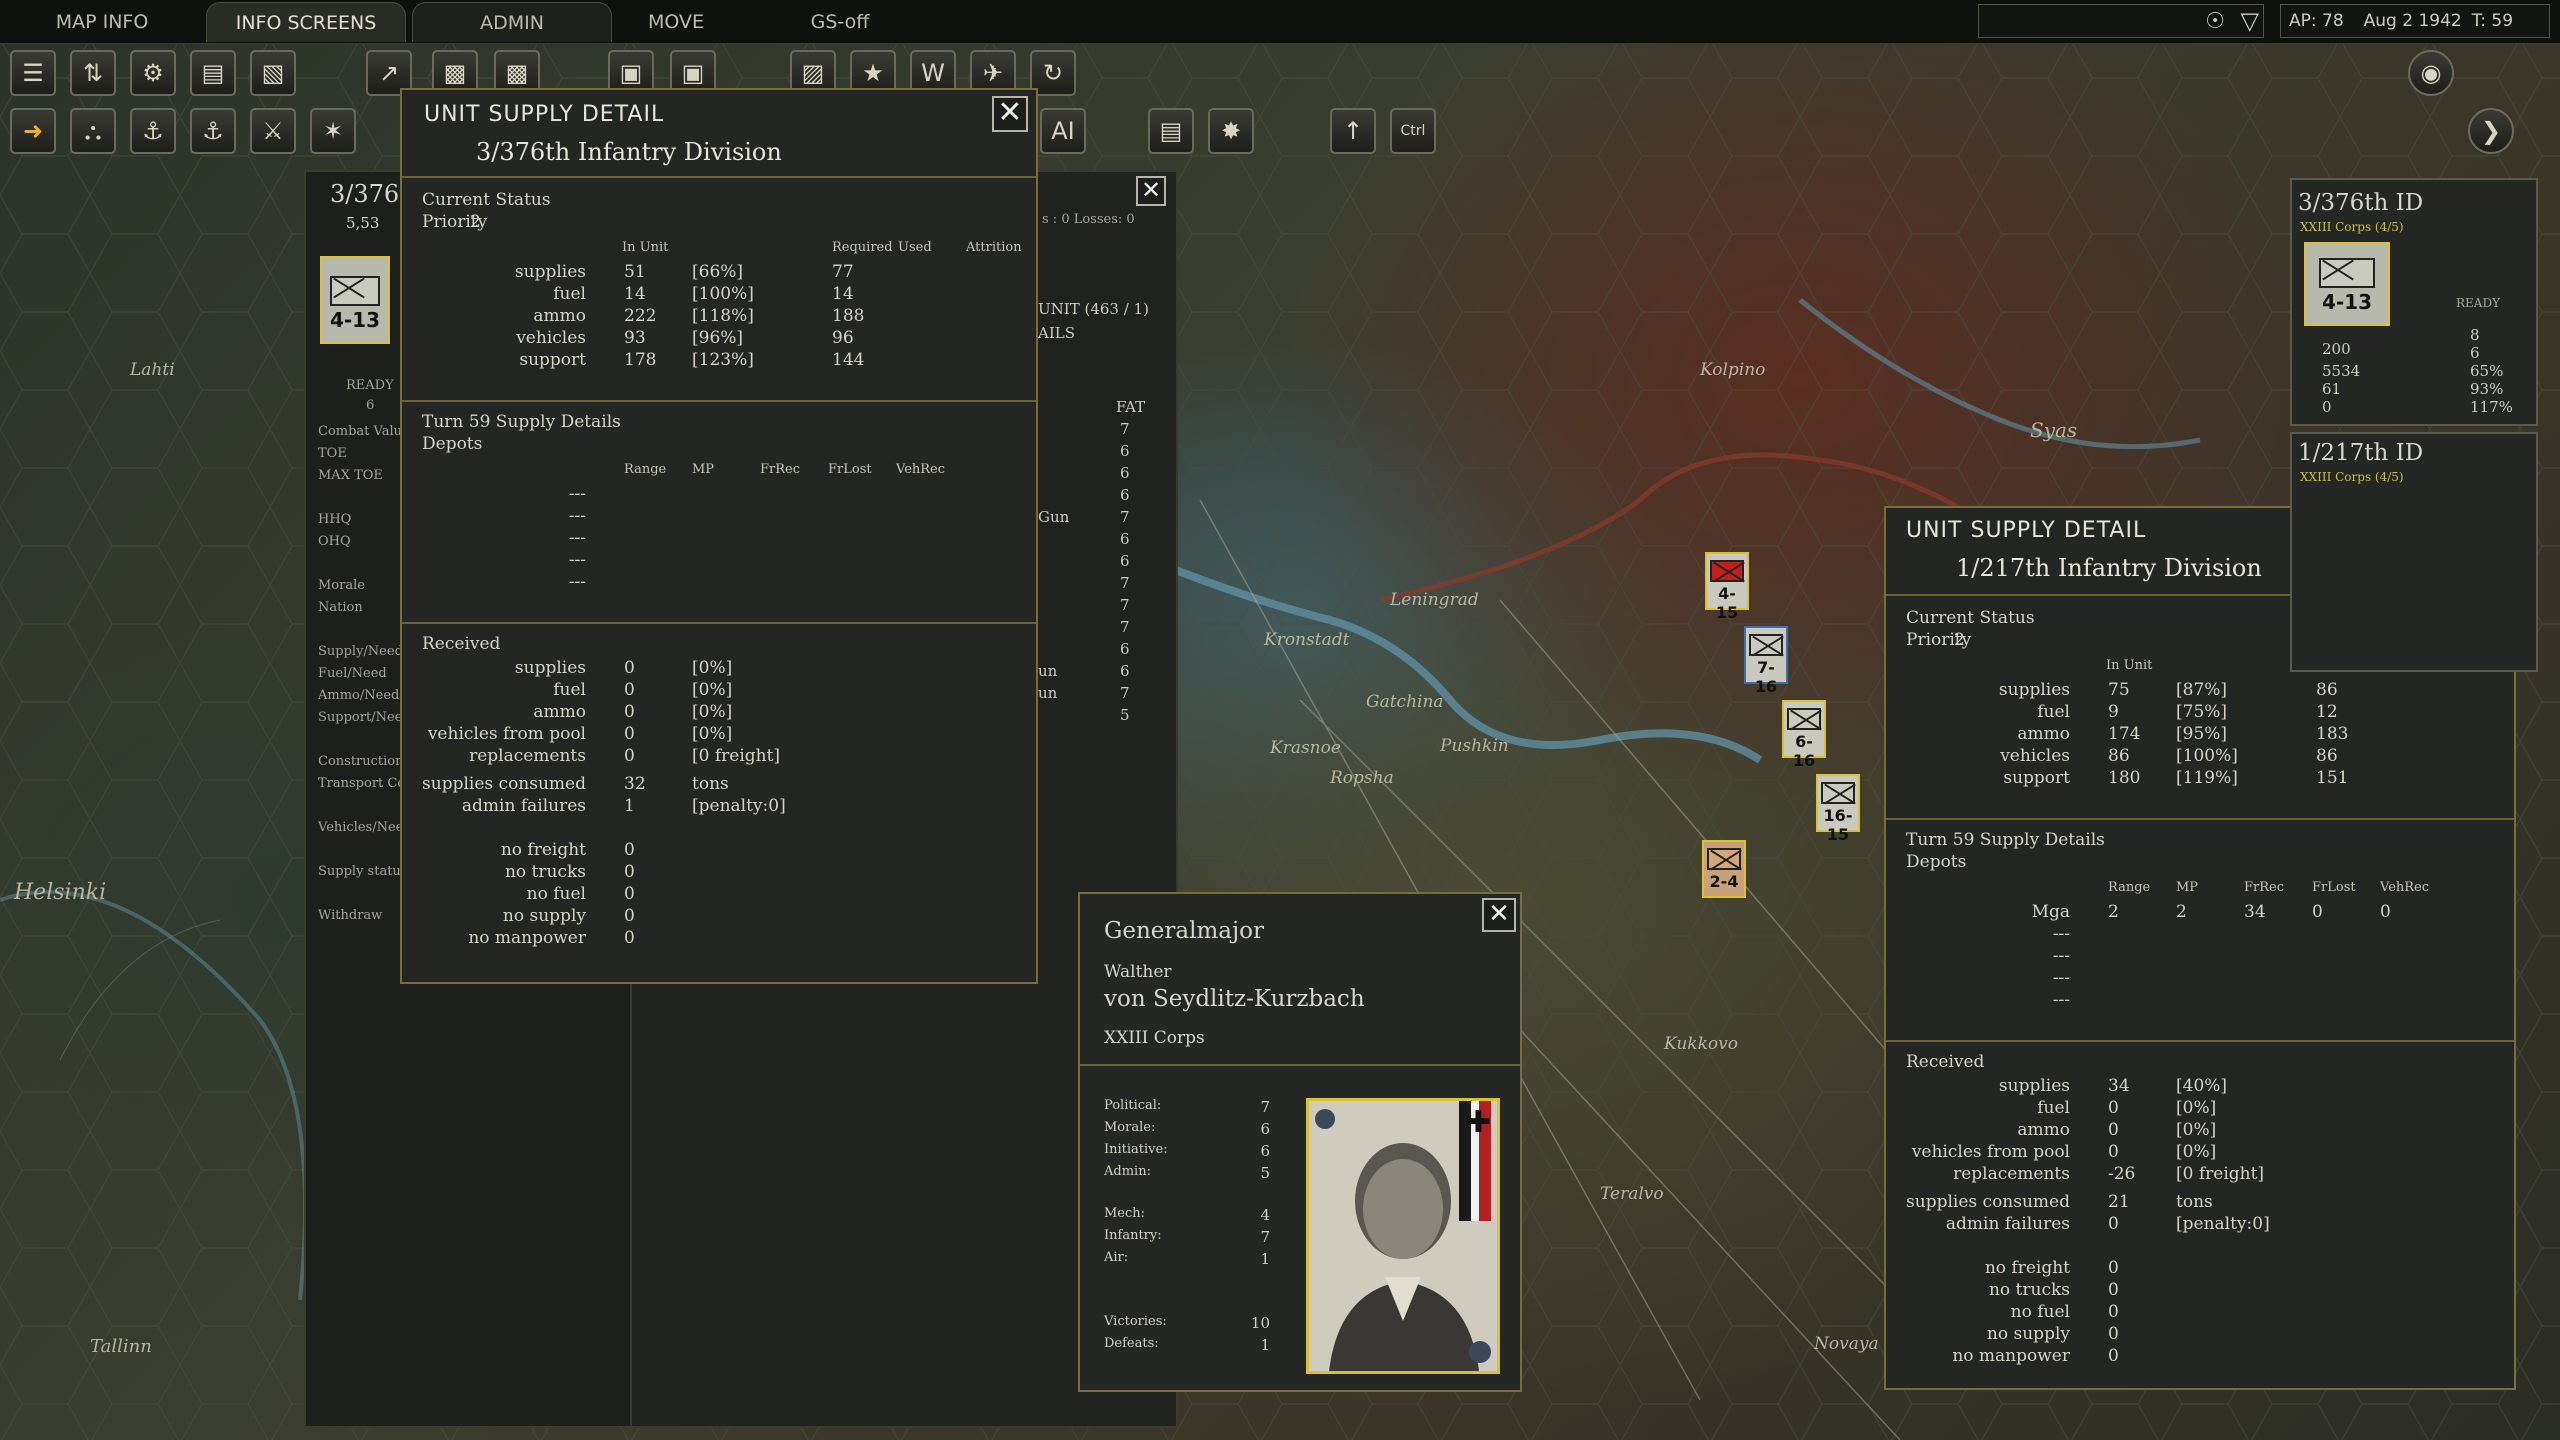 The image size is (2560, 1440). What do you see at coordinates (1127, 1171) in the screenshot?
I see `leader-stat-label: Admin:` at bounding box center [1127, 1171].